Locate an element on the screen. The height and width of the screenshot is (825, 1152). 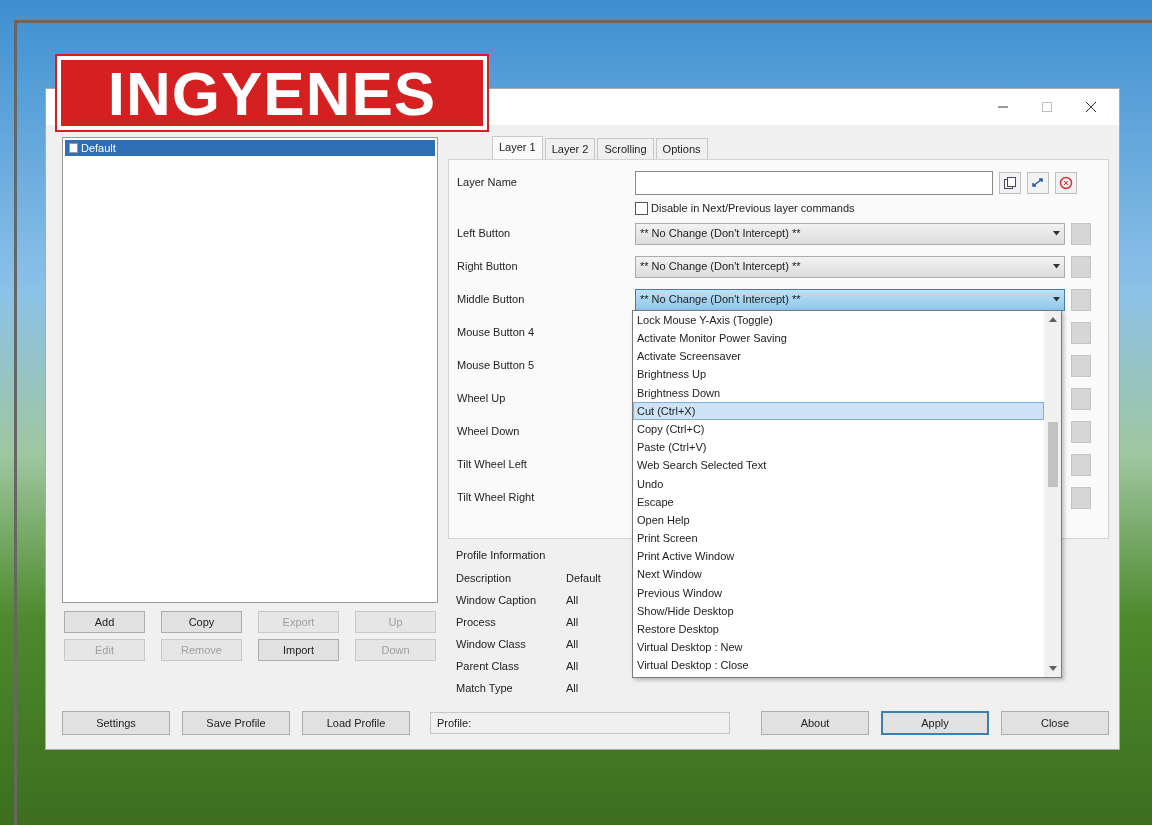
dropdown-item: Web Search Selected Text is located at coordinates (838, 465).